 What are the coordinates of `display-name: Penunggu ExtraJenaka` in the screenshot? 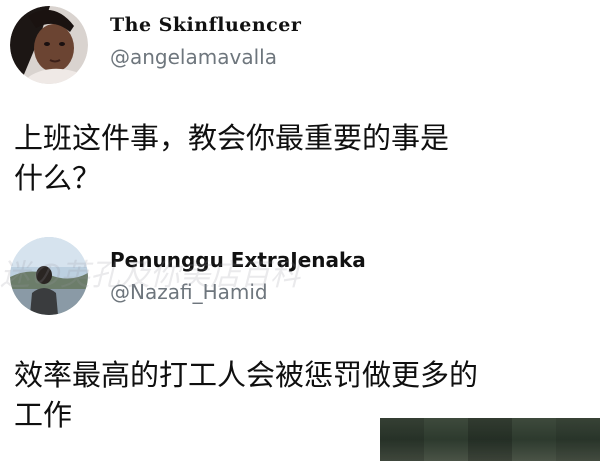 It's located at (238, 260).